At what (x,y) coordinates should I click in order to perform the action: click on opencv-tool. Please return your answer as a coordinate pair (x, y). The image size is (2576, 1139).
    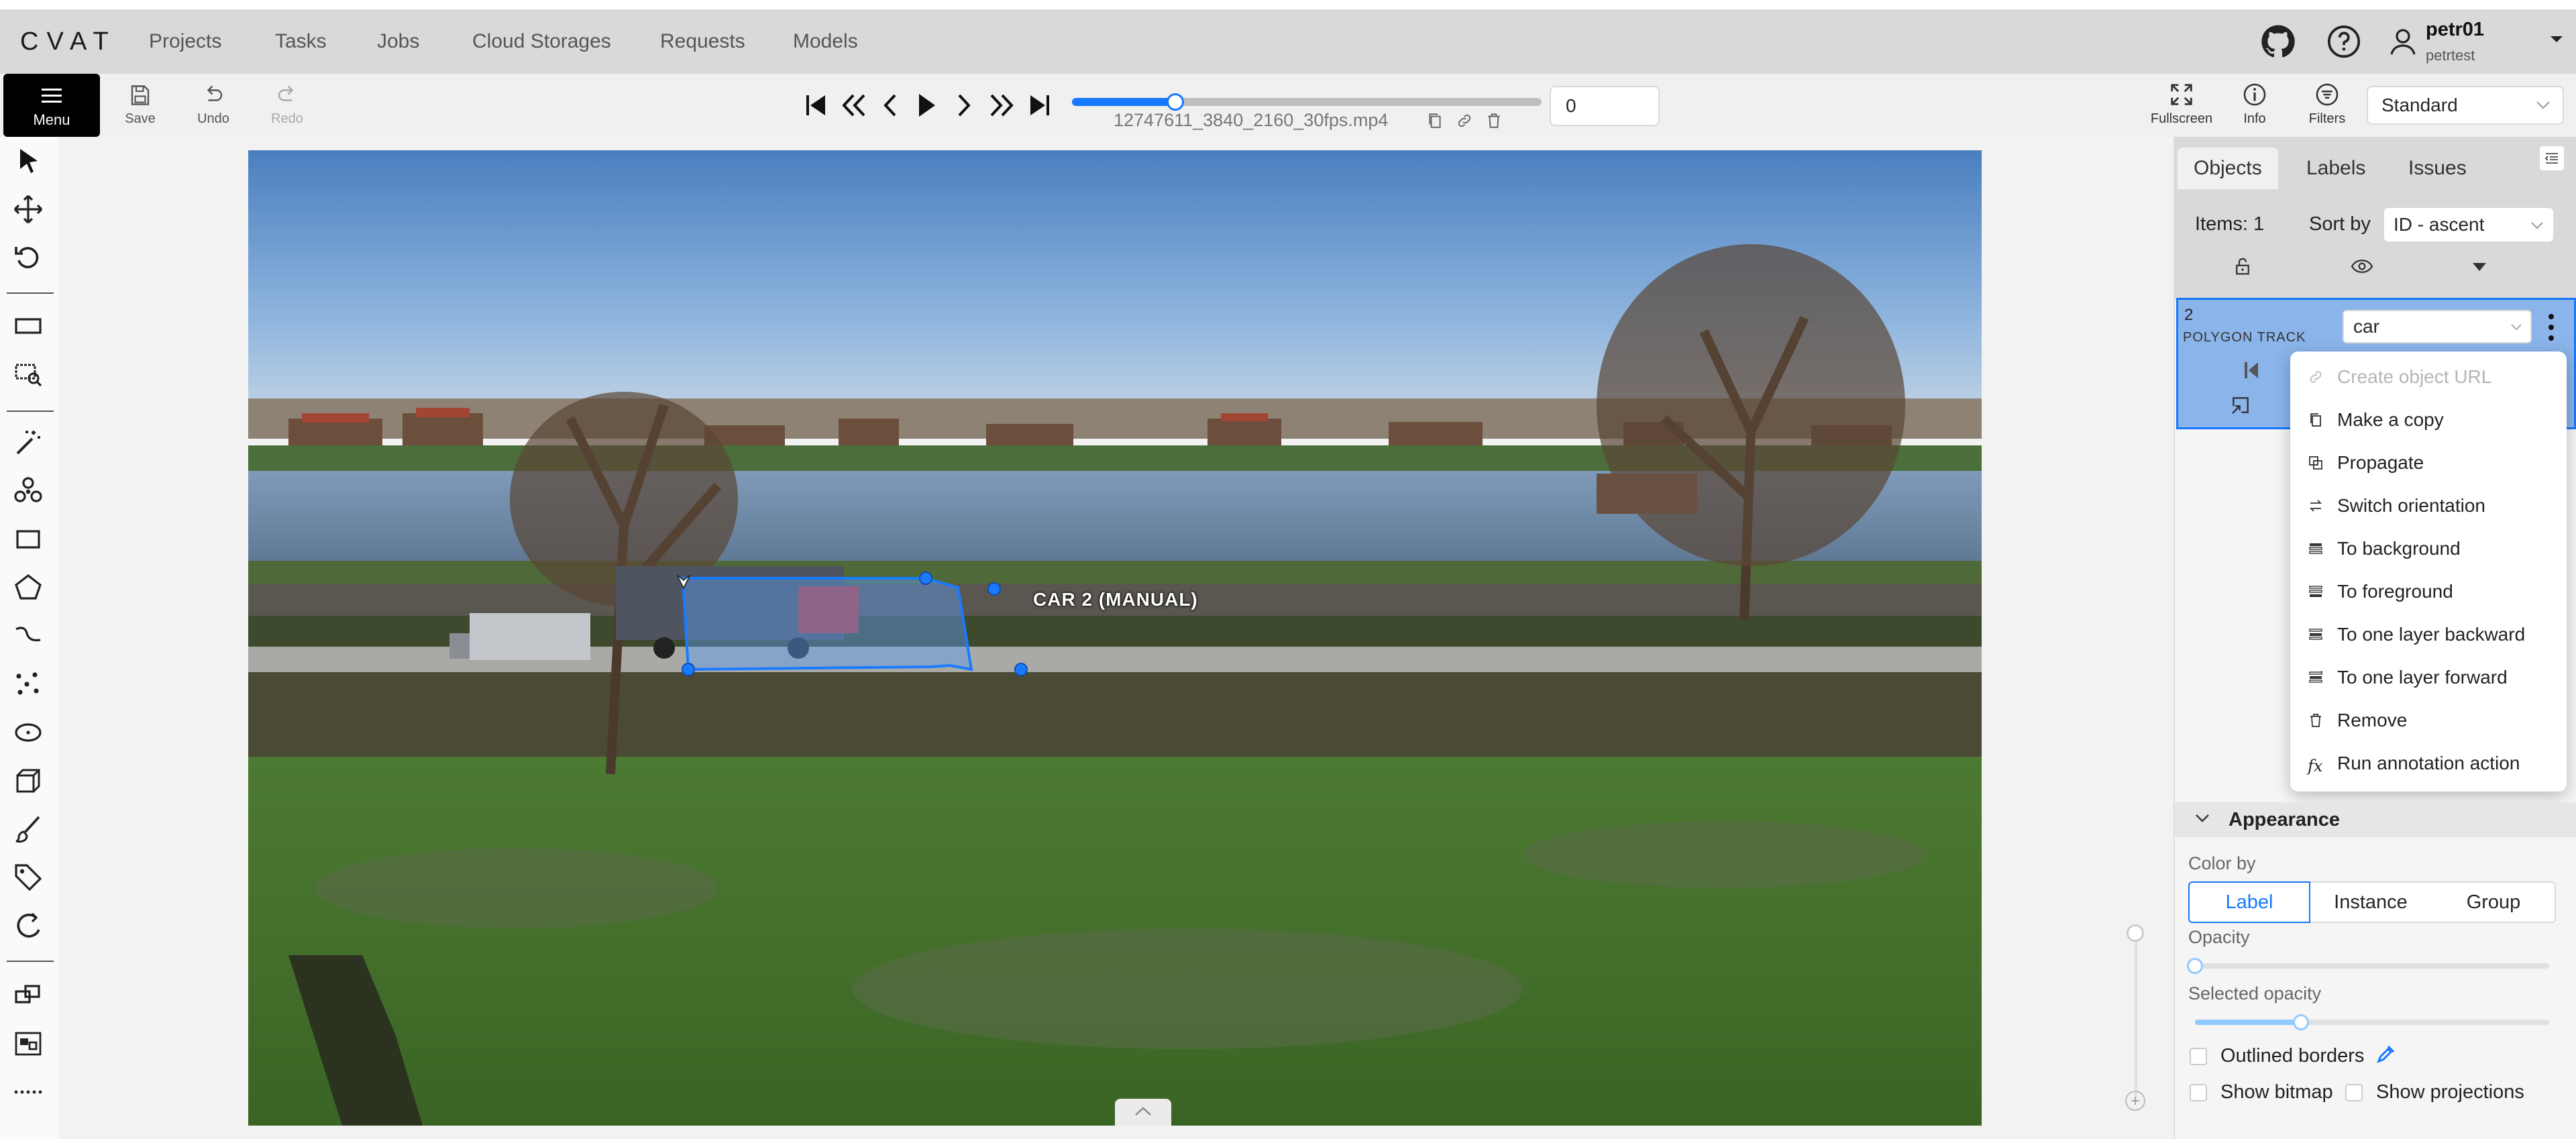
    Looking at the image, I should click on (28, 926).